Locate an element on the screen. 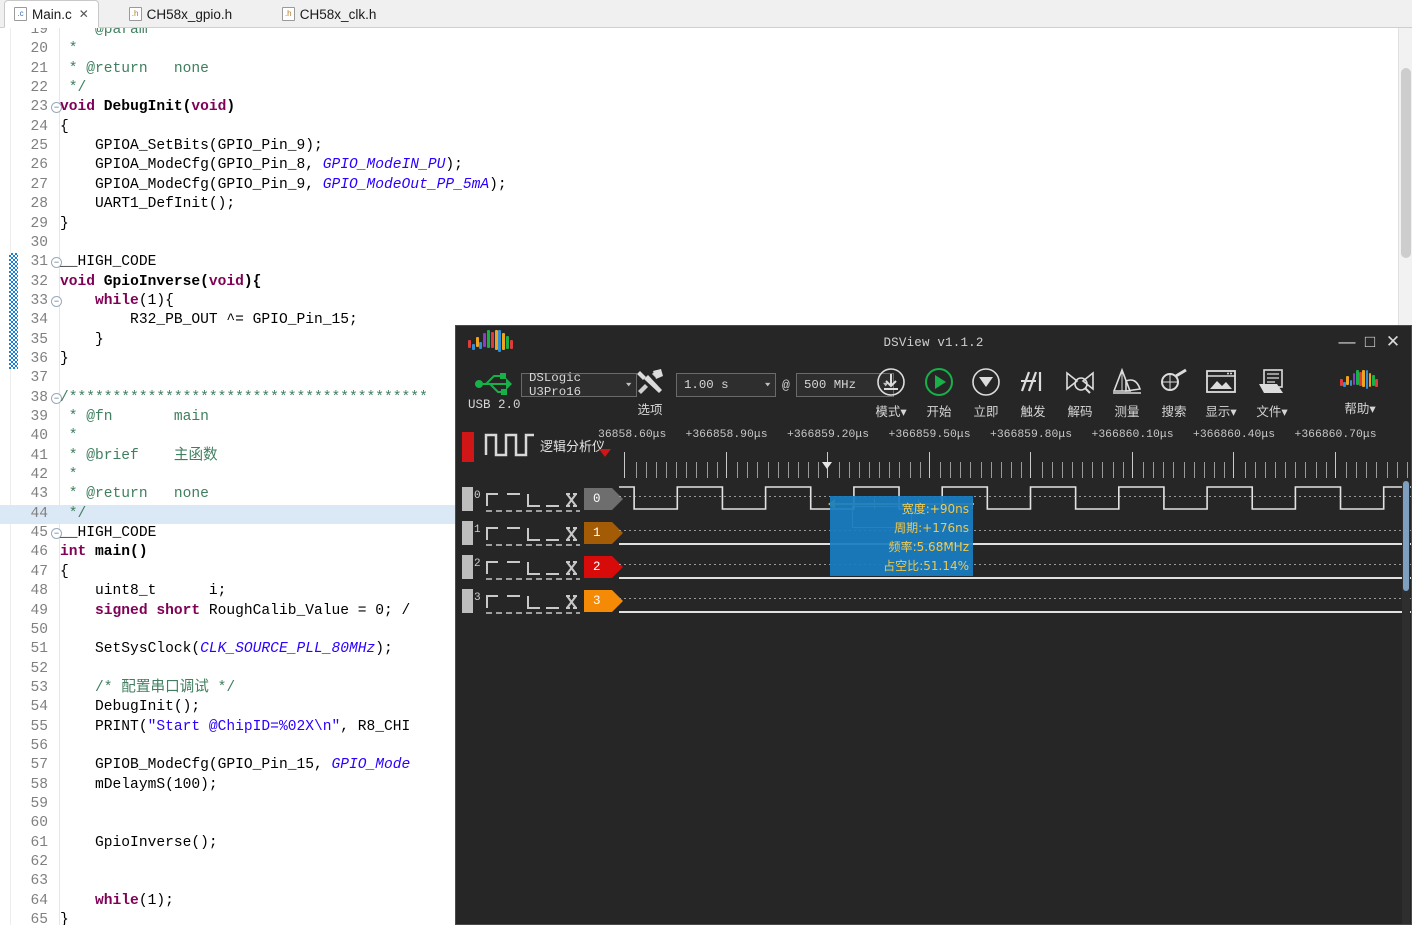 The height and width of the screenshot is (925, 1412). channel-tag-3: 3 is located at coordinates (603, 601).